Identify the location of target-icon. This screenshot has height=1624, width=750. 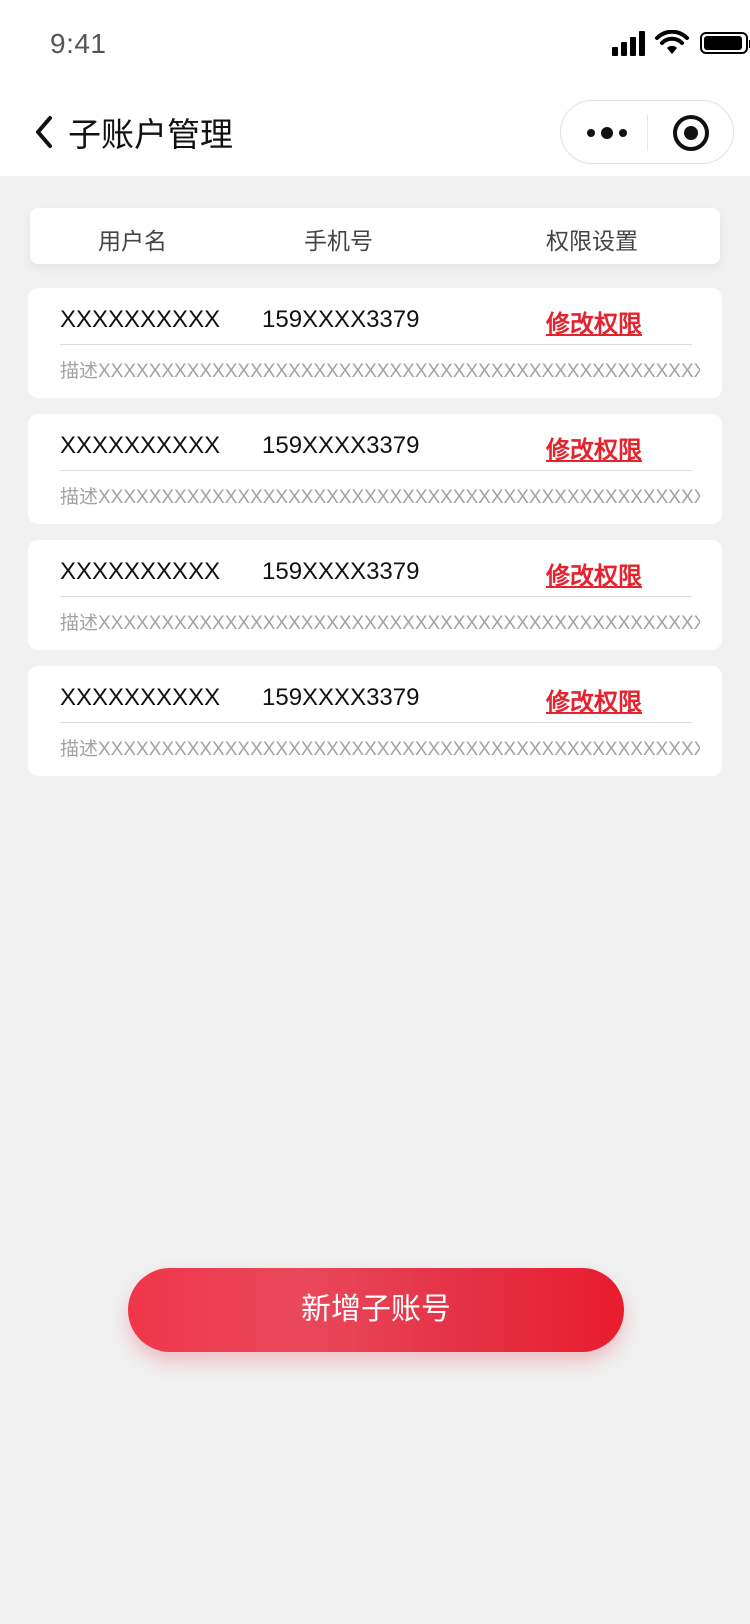
(691, 133).